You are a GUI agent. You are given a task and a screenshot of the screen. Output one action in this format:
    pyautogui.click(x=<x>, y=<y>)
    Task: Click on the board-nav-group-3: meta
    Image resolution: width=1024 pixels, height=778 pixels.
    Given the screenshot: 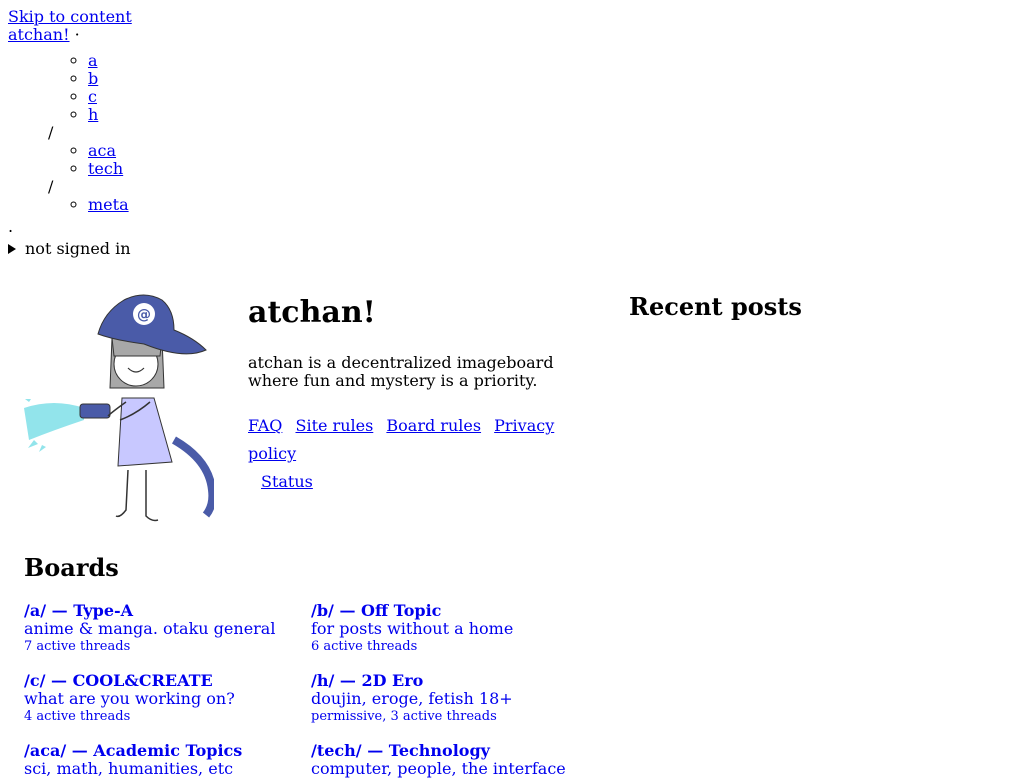 What is the action you would take?
    pyautogui.click(x=90, y=205)
    